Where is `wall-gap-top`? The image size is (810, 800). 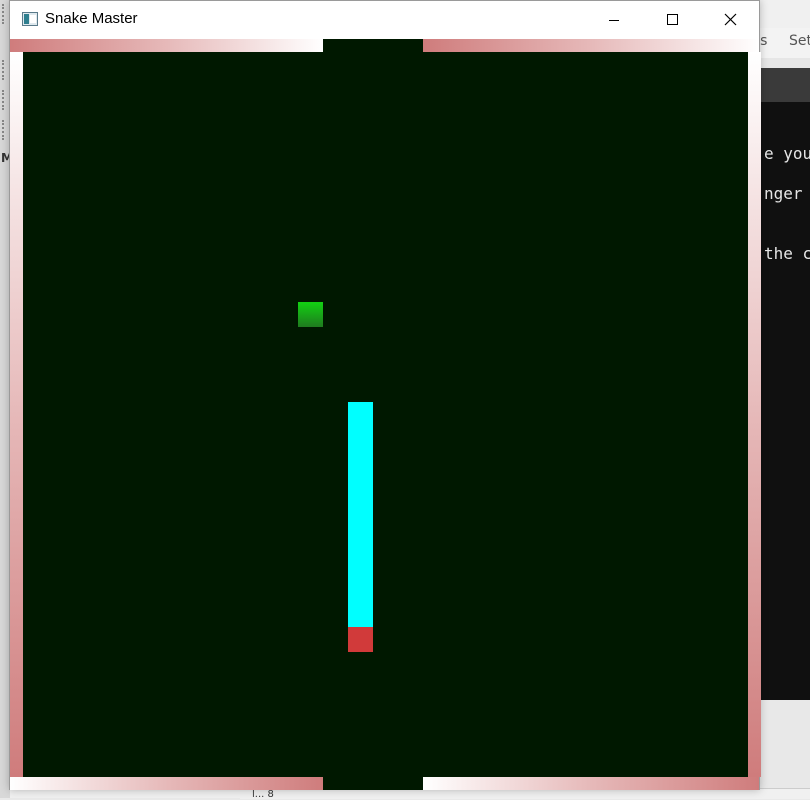
wall-gap-top is located at coordinates (373, 45).